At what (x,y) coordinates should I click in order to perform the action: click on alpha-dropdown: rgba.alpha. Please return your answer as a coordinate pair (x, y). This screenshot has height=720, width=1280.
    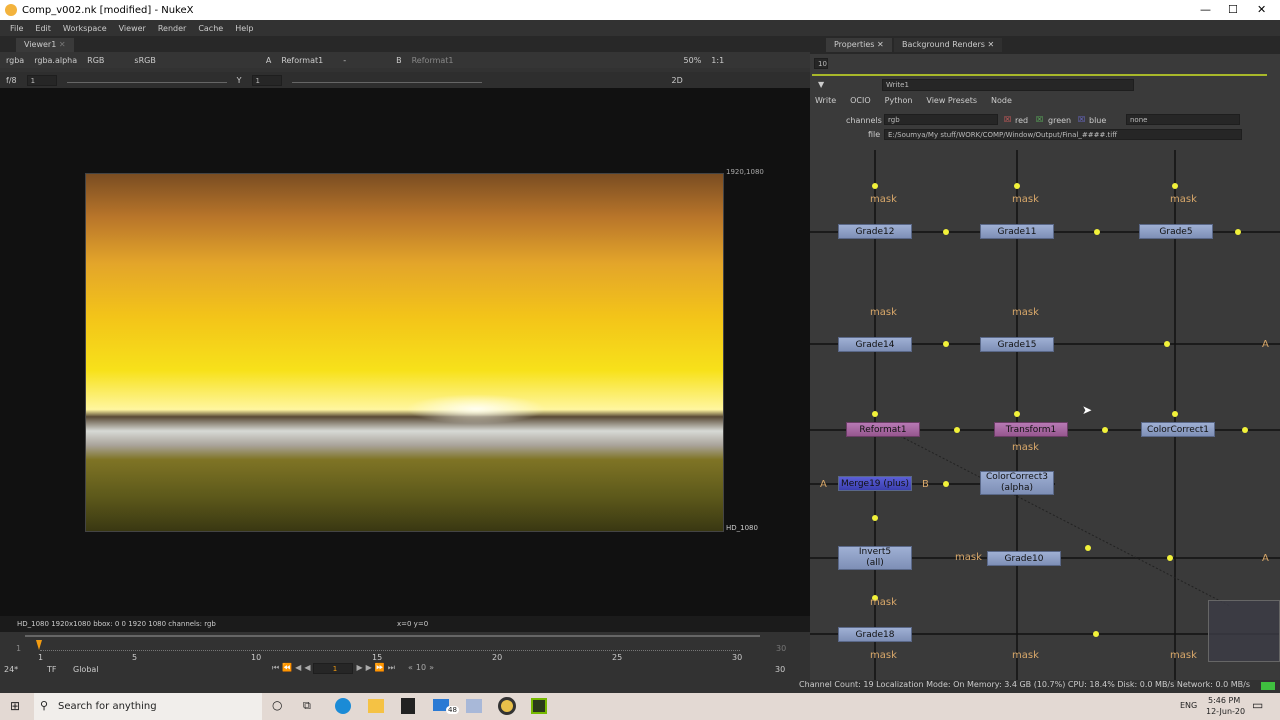
    Looking at the image, I should click on (55, 60).